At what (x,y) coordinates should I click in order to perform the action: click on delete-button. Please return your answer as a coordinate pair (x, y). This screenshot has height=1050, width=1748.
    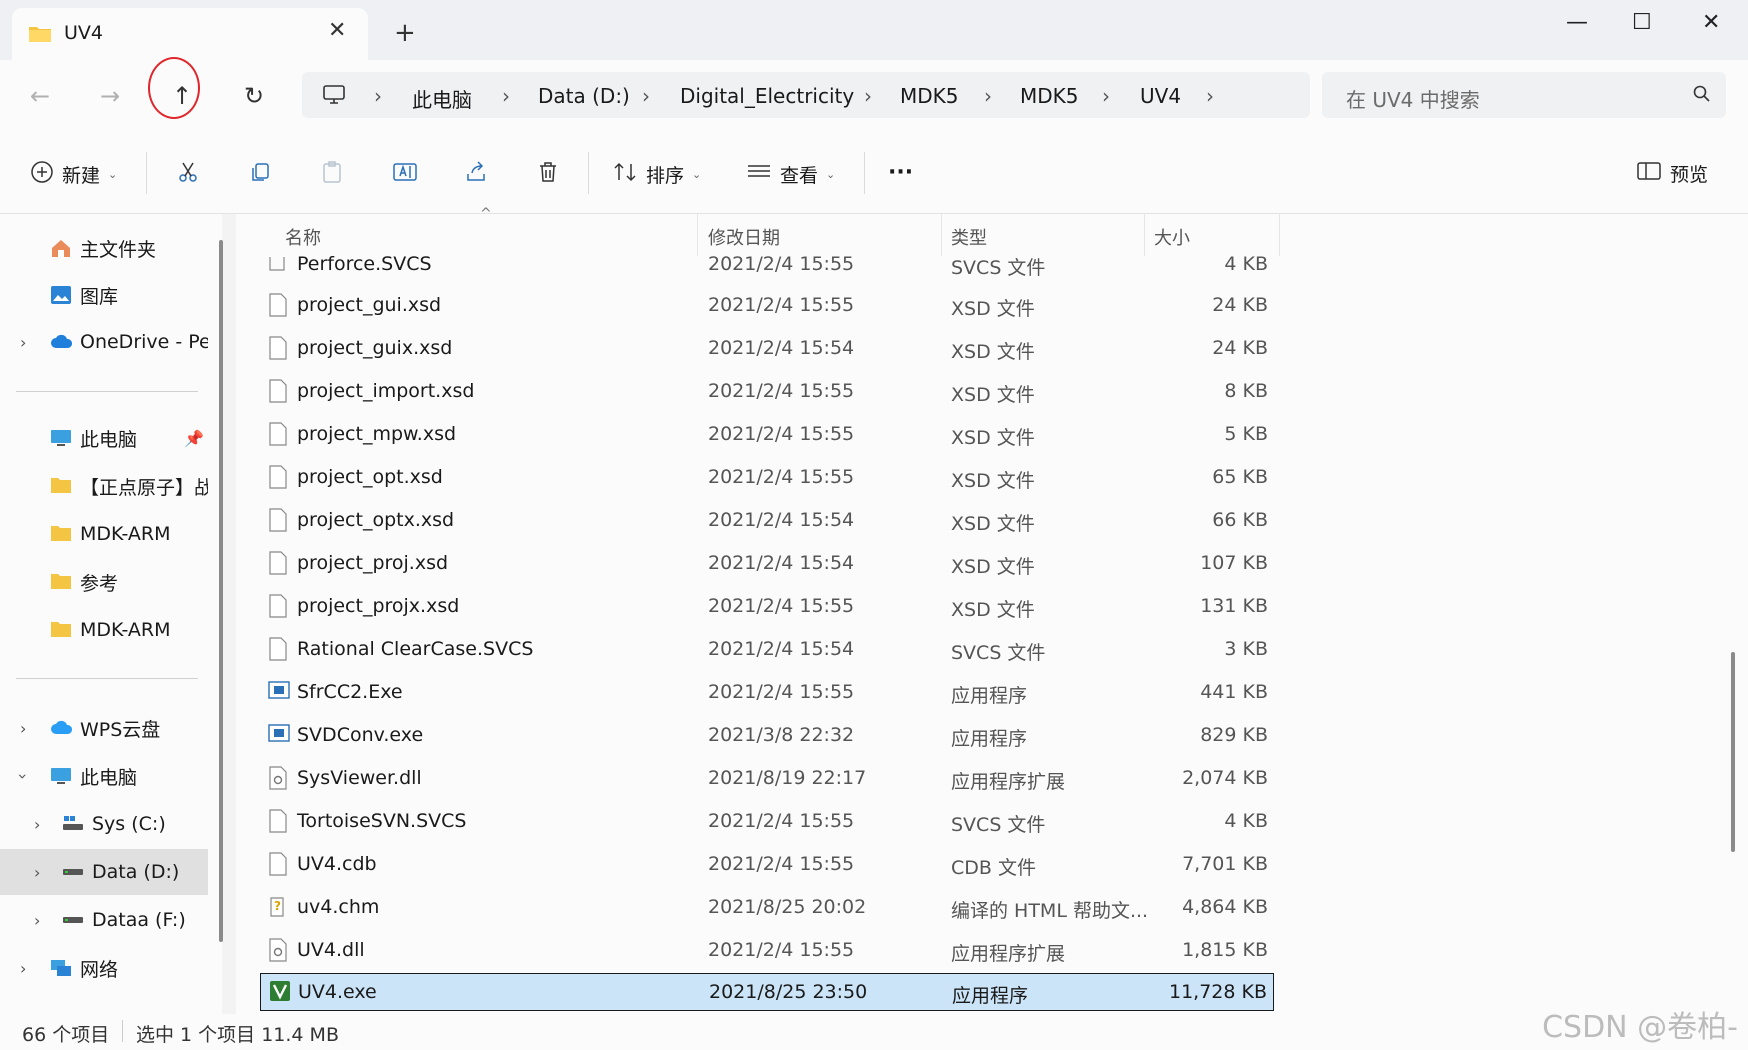
    Looking at the image, I should click on (548, 174).